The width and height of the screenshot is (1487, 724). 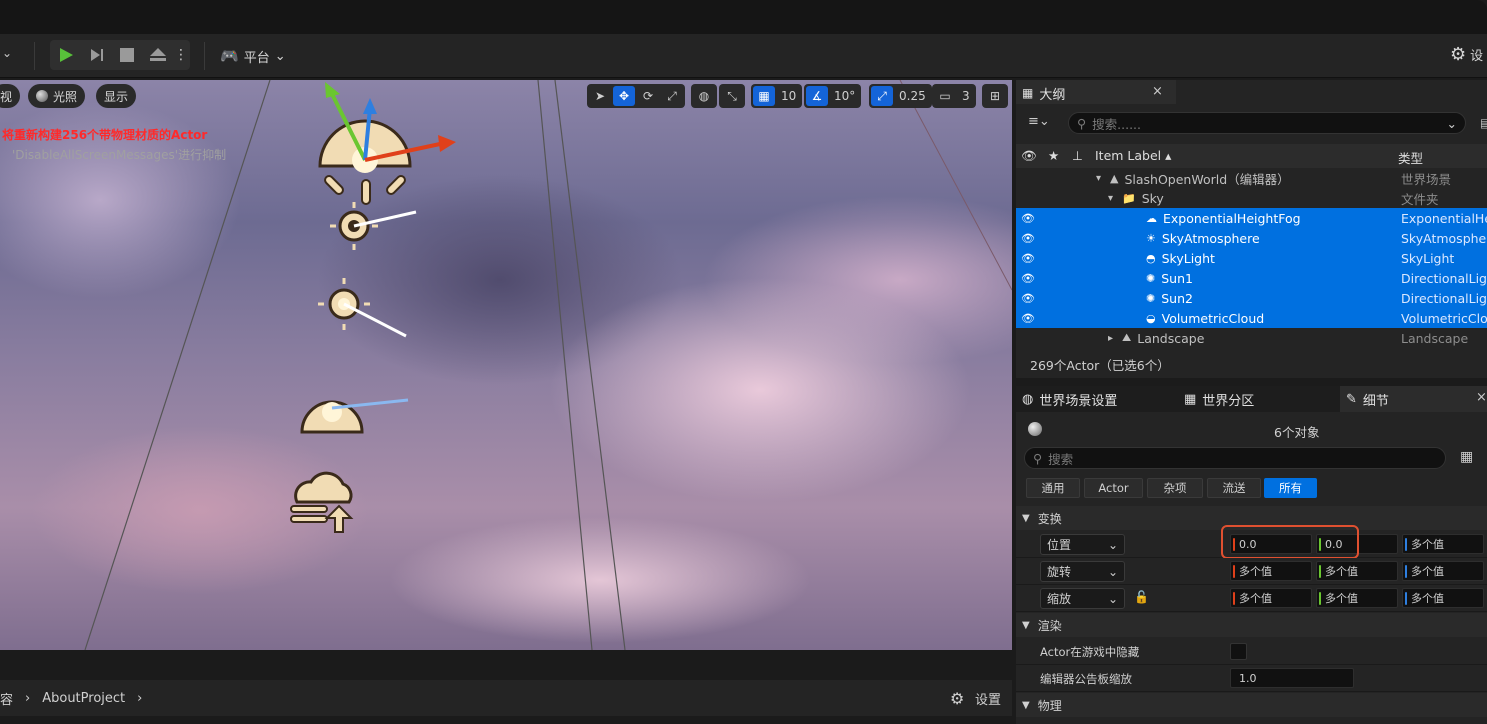 What do you see at coordinates (181, 55) in the screenshot?
I see `more-options-icon: ⋮` at bounding box center [181, 55].